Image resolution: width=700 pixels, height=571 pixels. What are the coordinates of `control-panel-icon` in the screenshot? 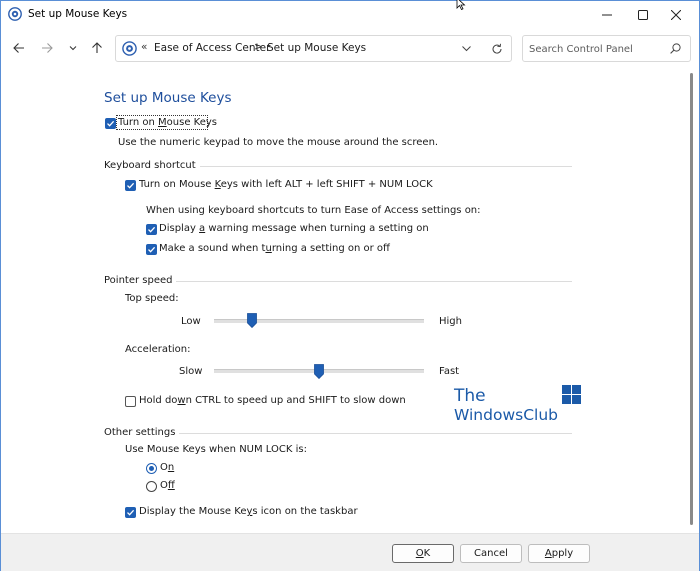 It's located at (129, 48).